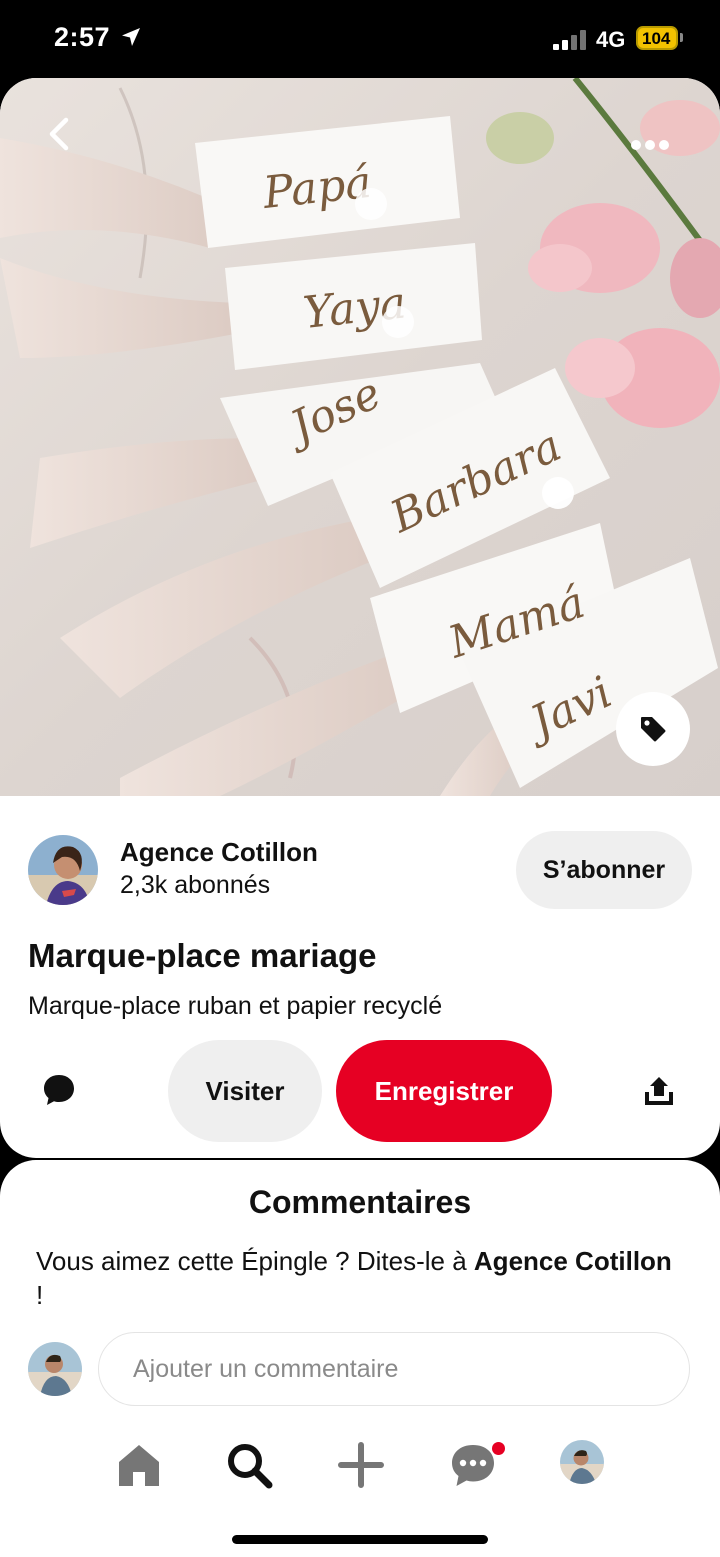 This screenshot has height=1557, width=720. Describe the element at coordinates (582, 1462) in the screenshot. I see `profile-avatar` at that location.